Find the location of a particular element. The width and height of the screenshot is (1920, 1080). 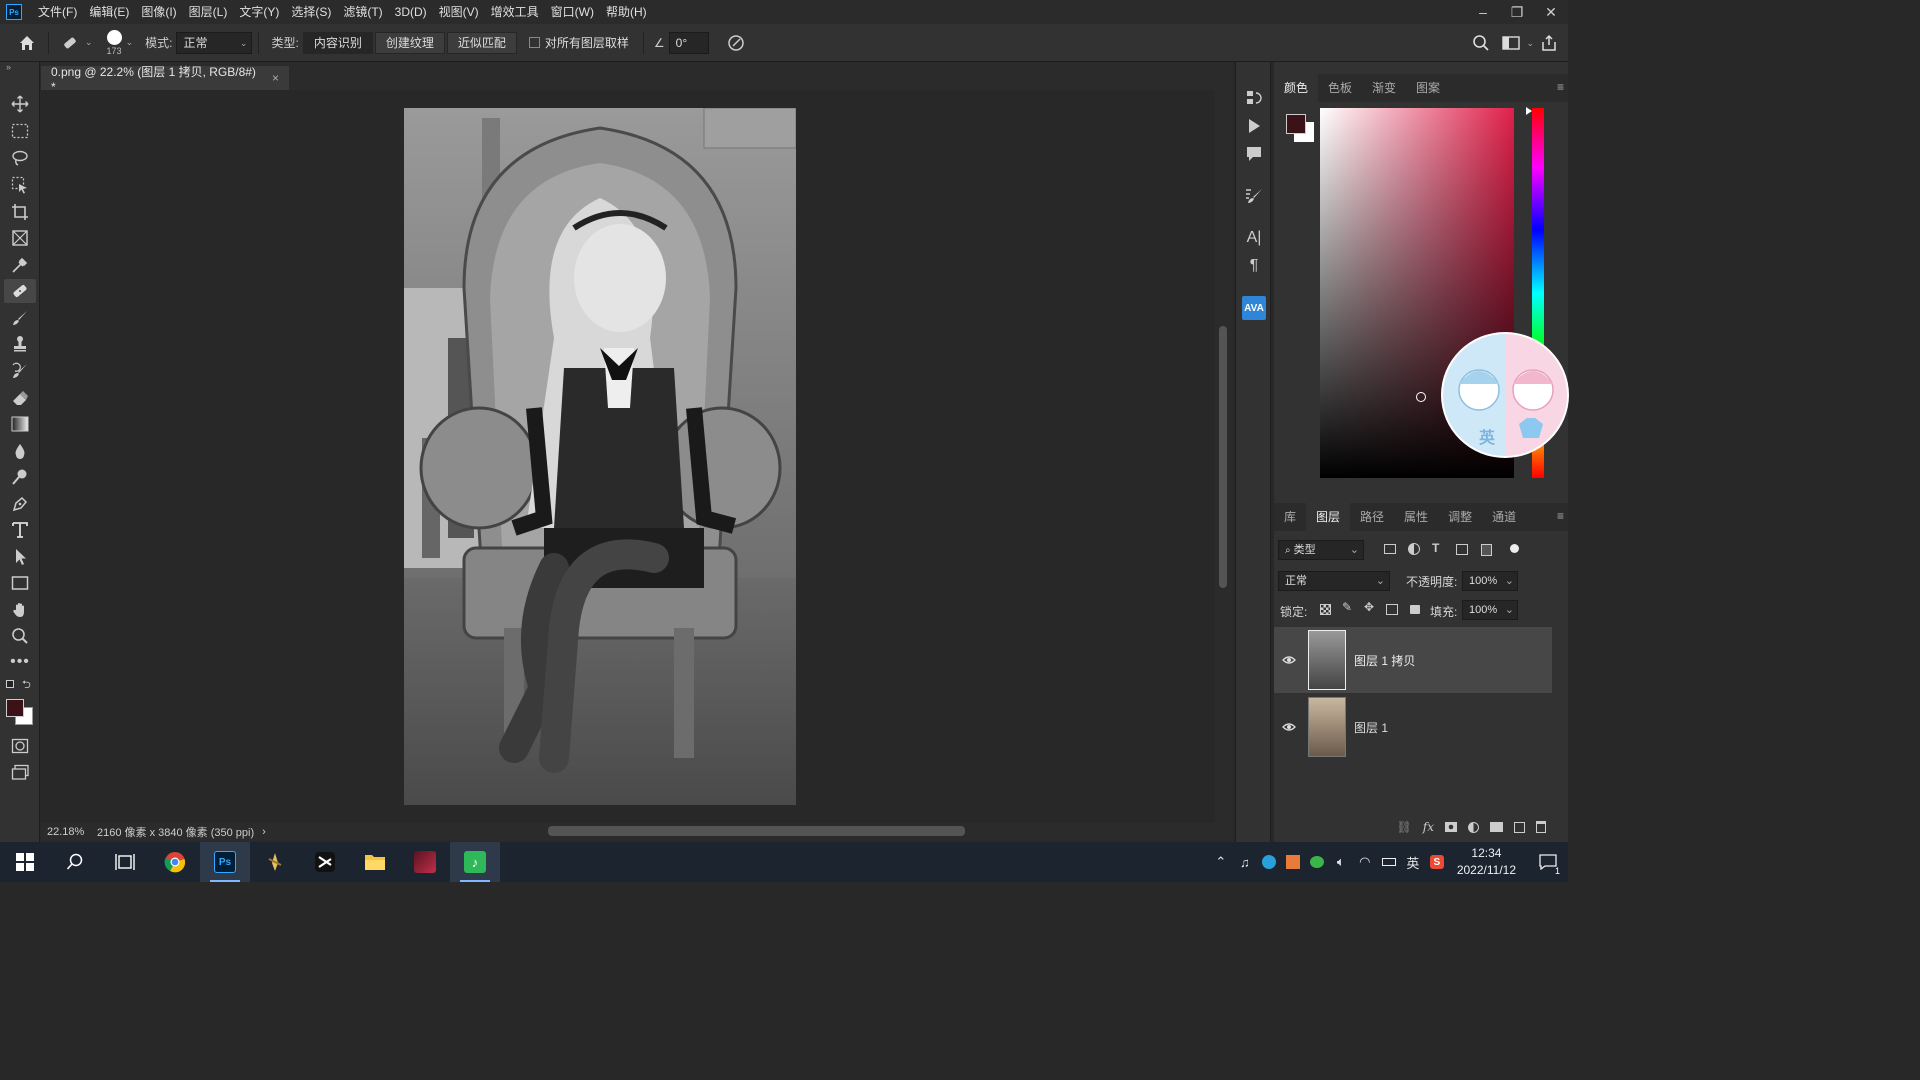

menu-select: 选择(S) is located at coordinates (311, 12).